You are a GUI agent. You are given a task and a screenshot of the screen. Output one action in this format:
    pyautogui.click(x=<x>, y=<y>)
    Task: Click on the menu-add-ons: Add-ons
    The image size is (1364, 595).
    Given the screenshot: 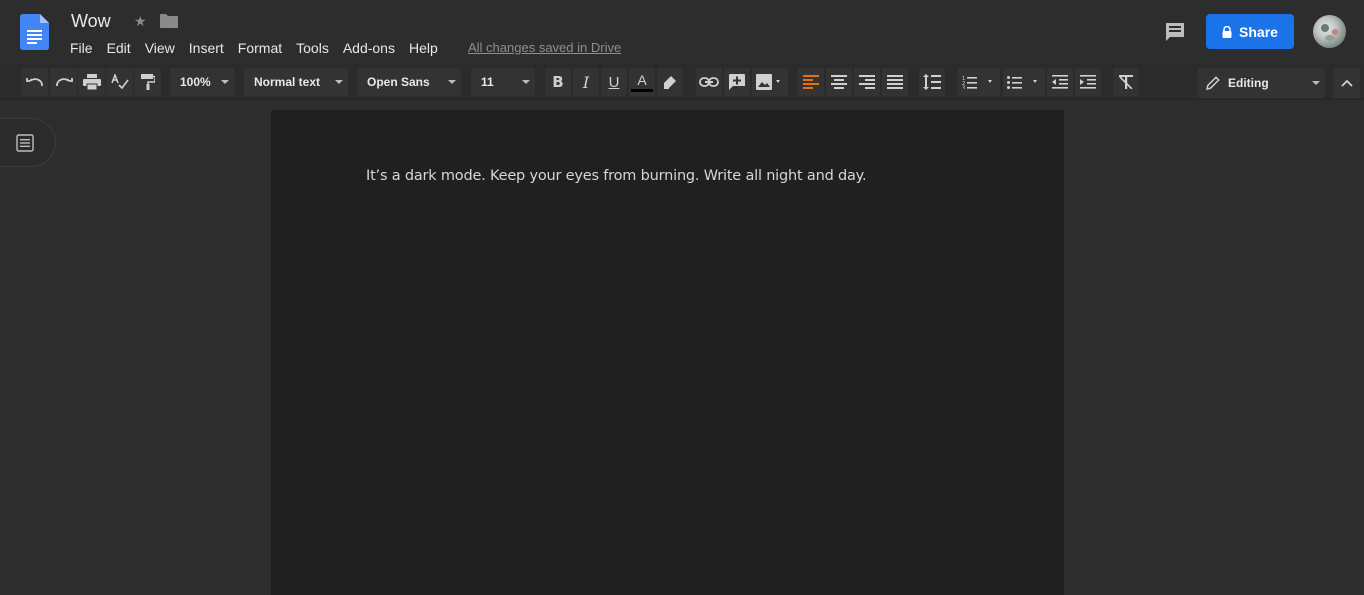 What is the action you would take?
    pyautogui.click(x=369, y=48)
    